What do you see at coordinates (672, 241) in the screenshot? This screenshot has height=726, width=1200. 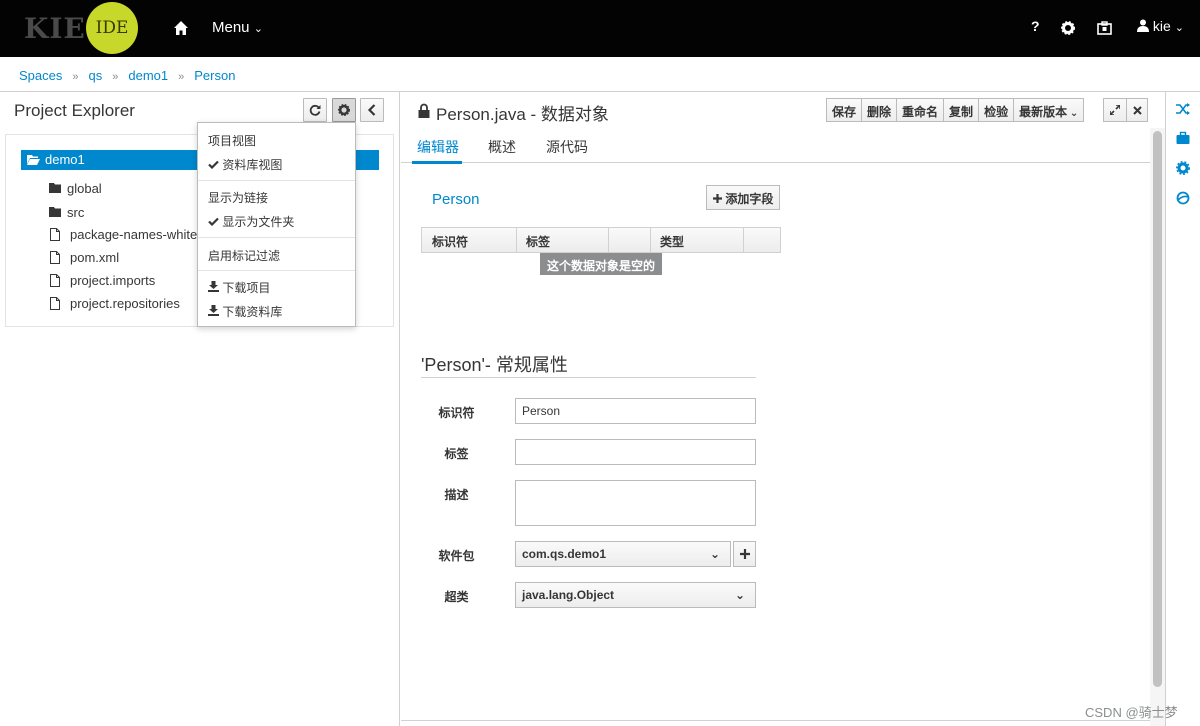 I see `column-header-type: 类型` at bounding box center [672, 241].